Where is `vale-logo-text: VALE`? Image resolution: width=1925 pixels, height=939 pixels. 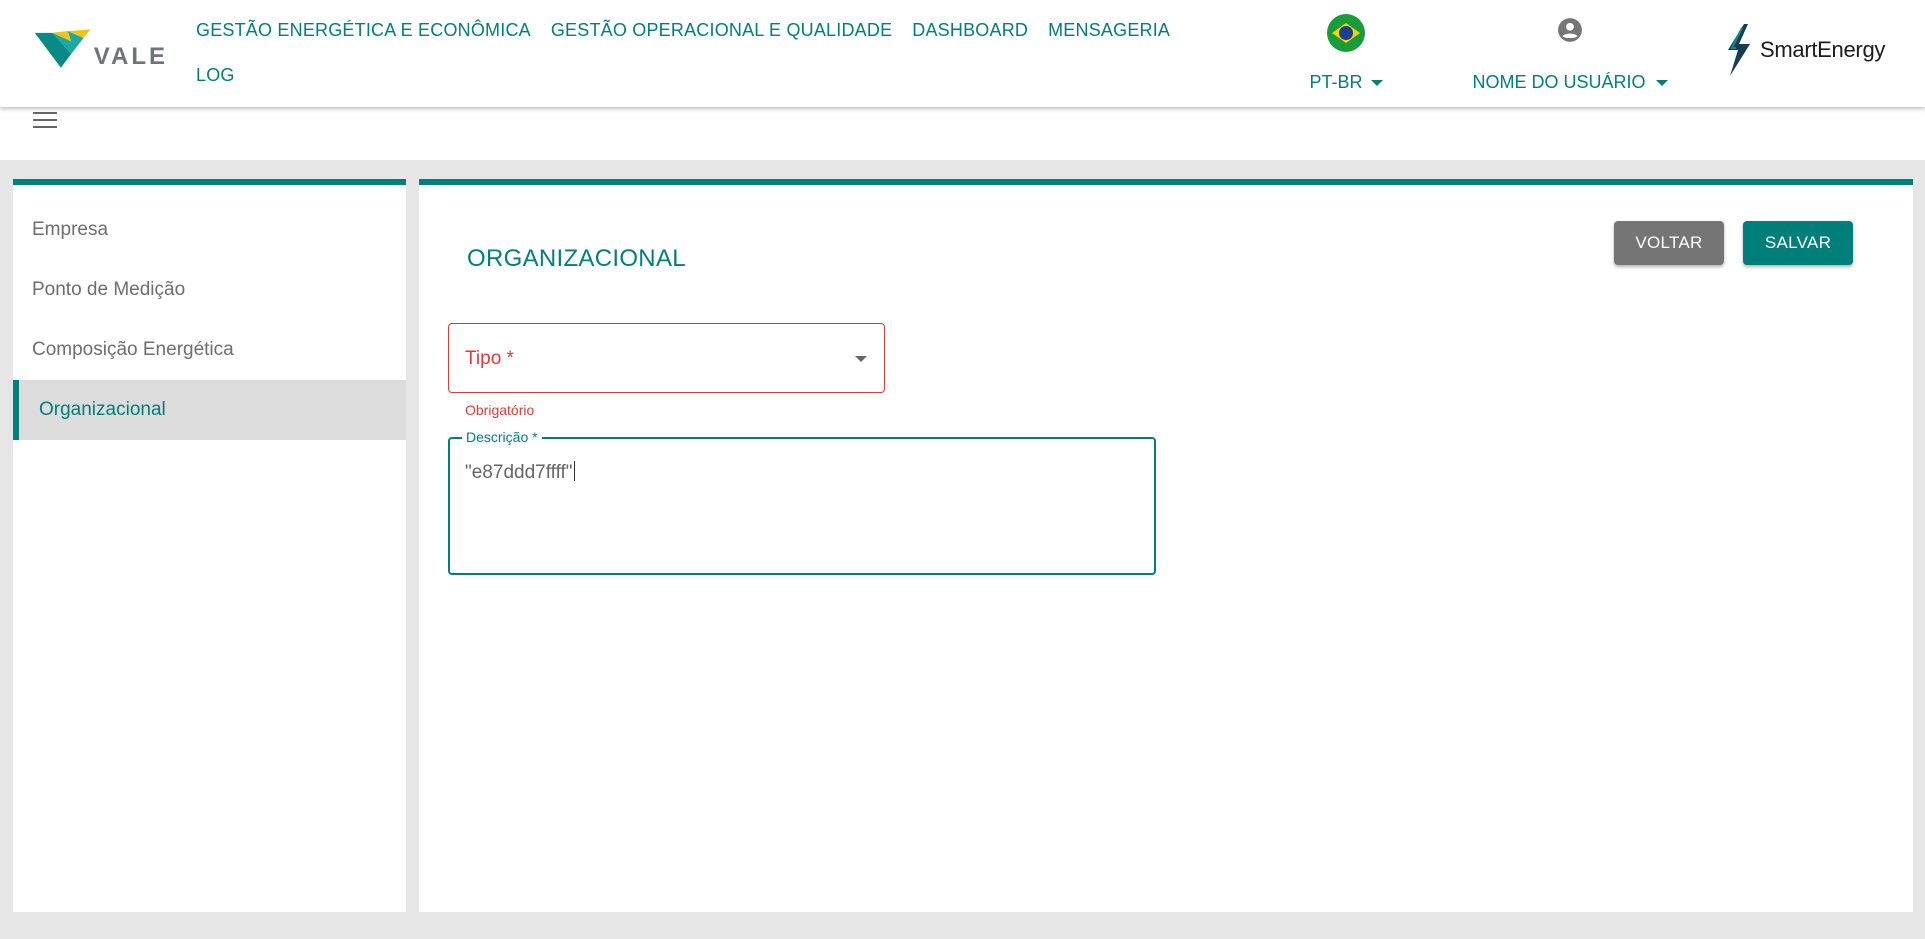
vale-logo-text: VALE is located at coordinates (130, 56).